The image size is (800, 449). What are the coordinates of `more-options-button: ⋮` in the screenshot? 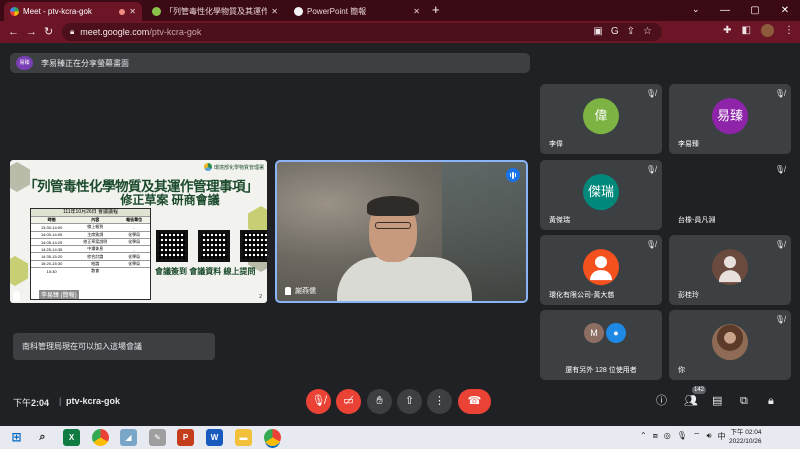 It's located at (439, 401).